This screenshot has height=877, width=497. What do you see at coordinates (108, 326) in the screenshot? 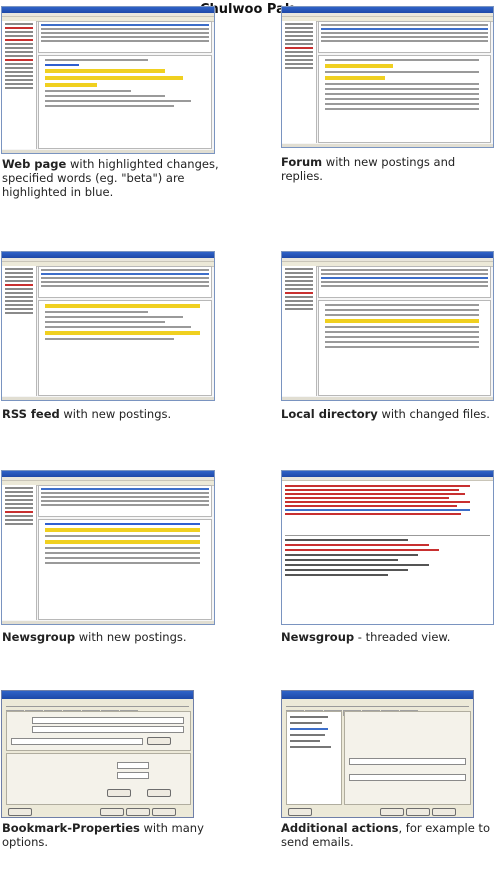
I see `rss-screenshot` at bounding box center [108, 326].